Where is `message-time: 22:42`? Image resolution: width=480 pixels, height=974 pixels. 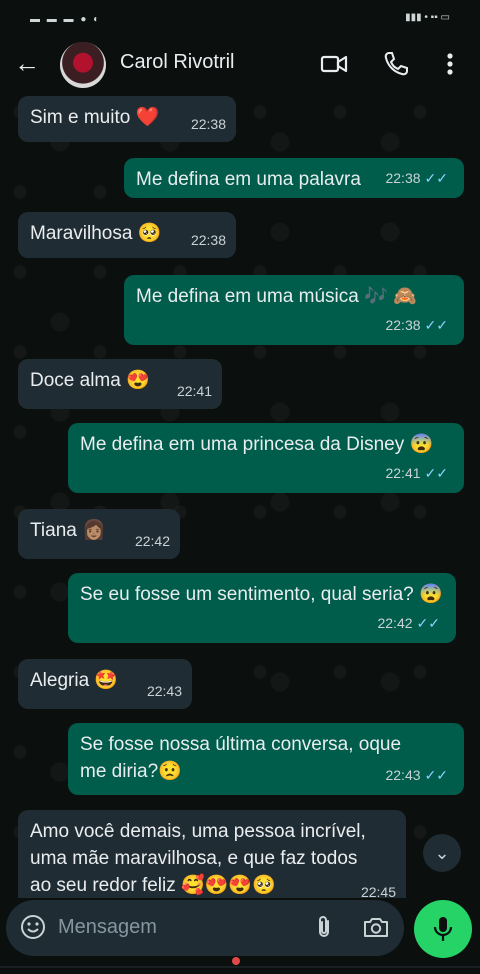 message-time: 22:42 is located at coordinates (152, 541).